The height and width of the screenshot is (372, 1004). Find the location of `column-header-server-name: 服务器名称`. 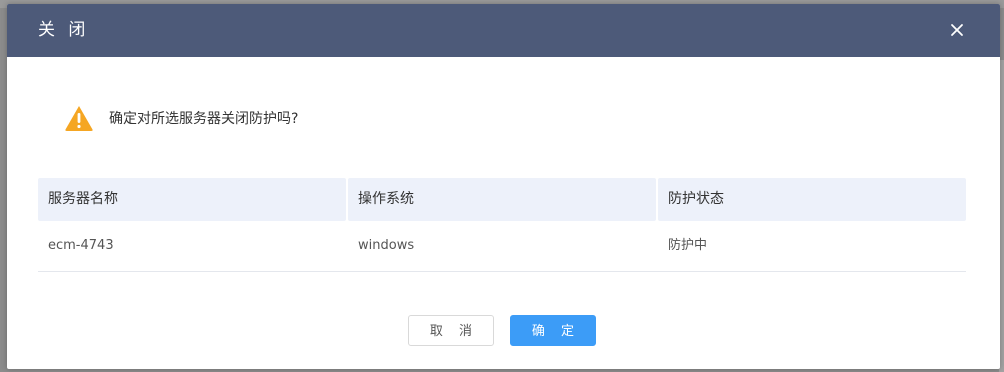

column-header-server-name: 服务器名称 is located at coordinates (192, 199).